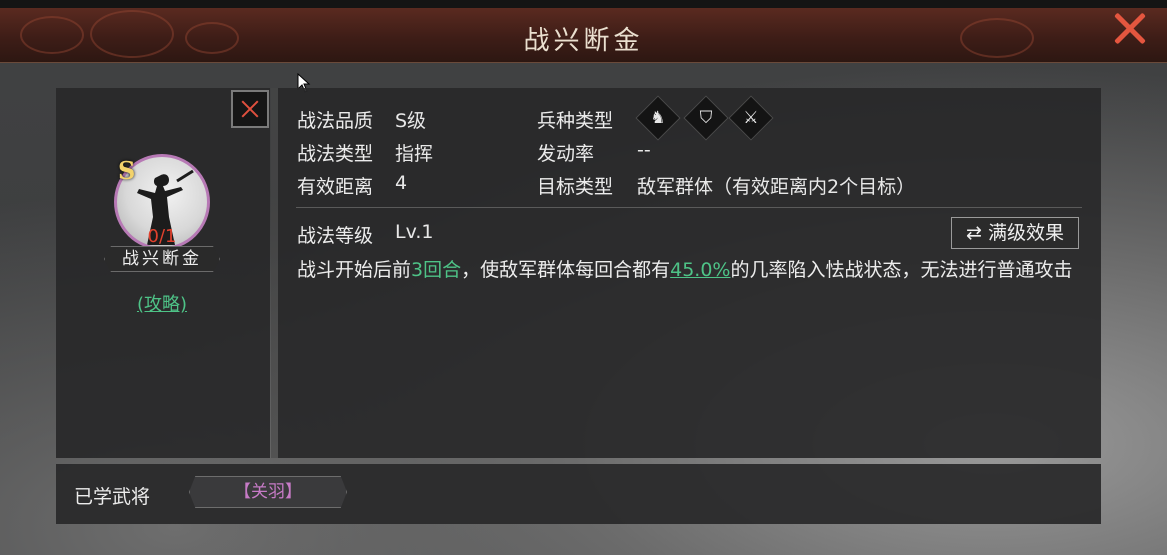 The width and height of the screenshot is (1167, 555). I want to click on remove-skill-button, so click(250, 109).